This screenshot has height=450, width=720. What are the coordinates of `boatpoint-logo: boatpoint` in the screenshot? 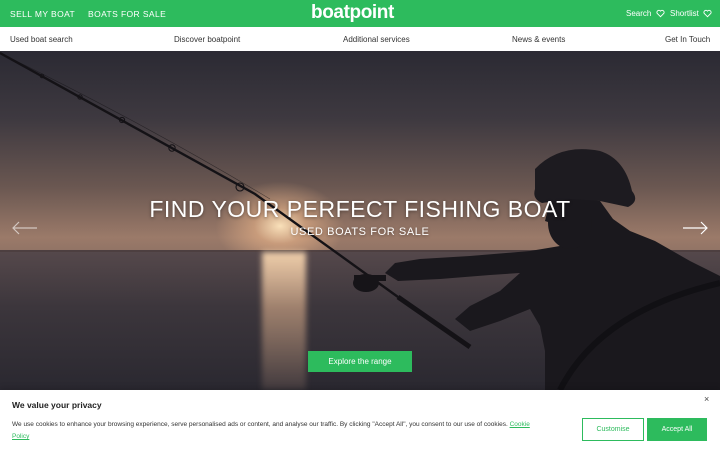 It's located at (352, 13).